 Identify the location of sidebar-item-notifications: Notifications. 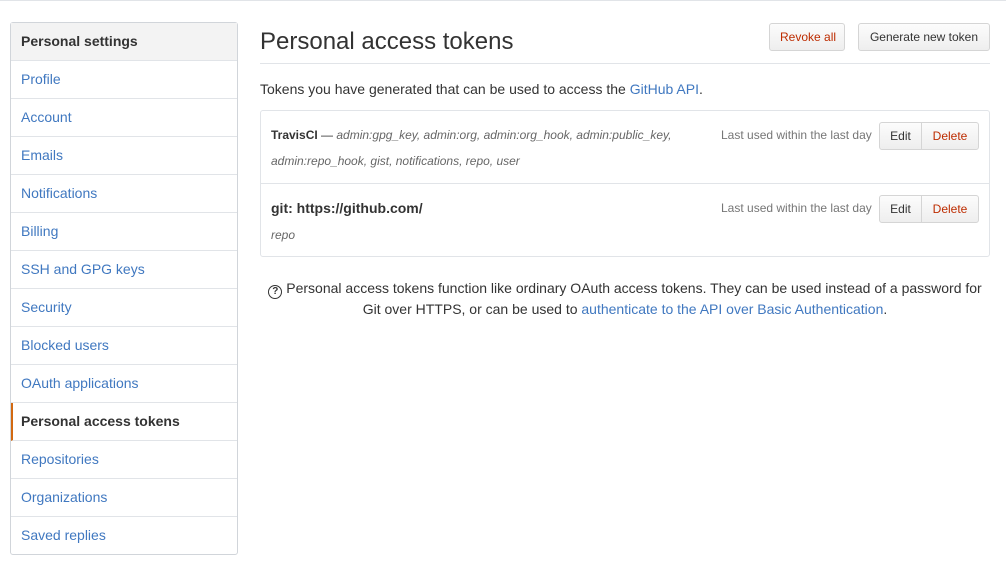
(124, 194).